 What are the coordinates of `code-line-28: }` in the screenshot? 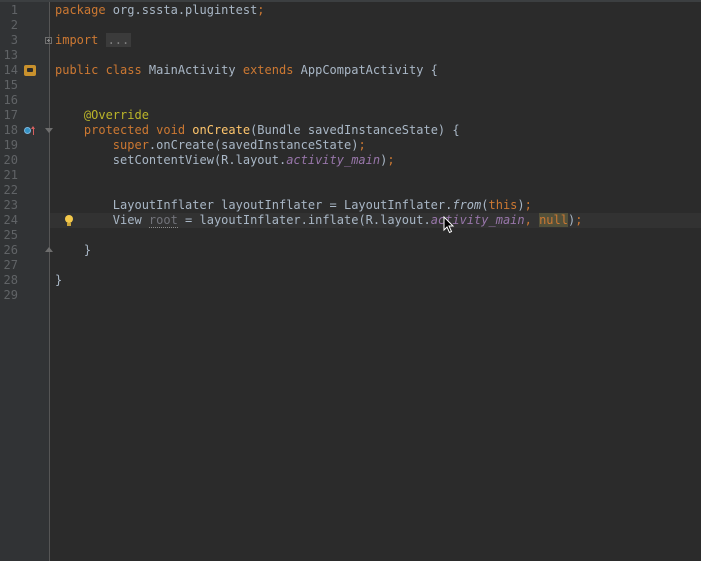 It's located at (375, 280).